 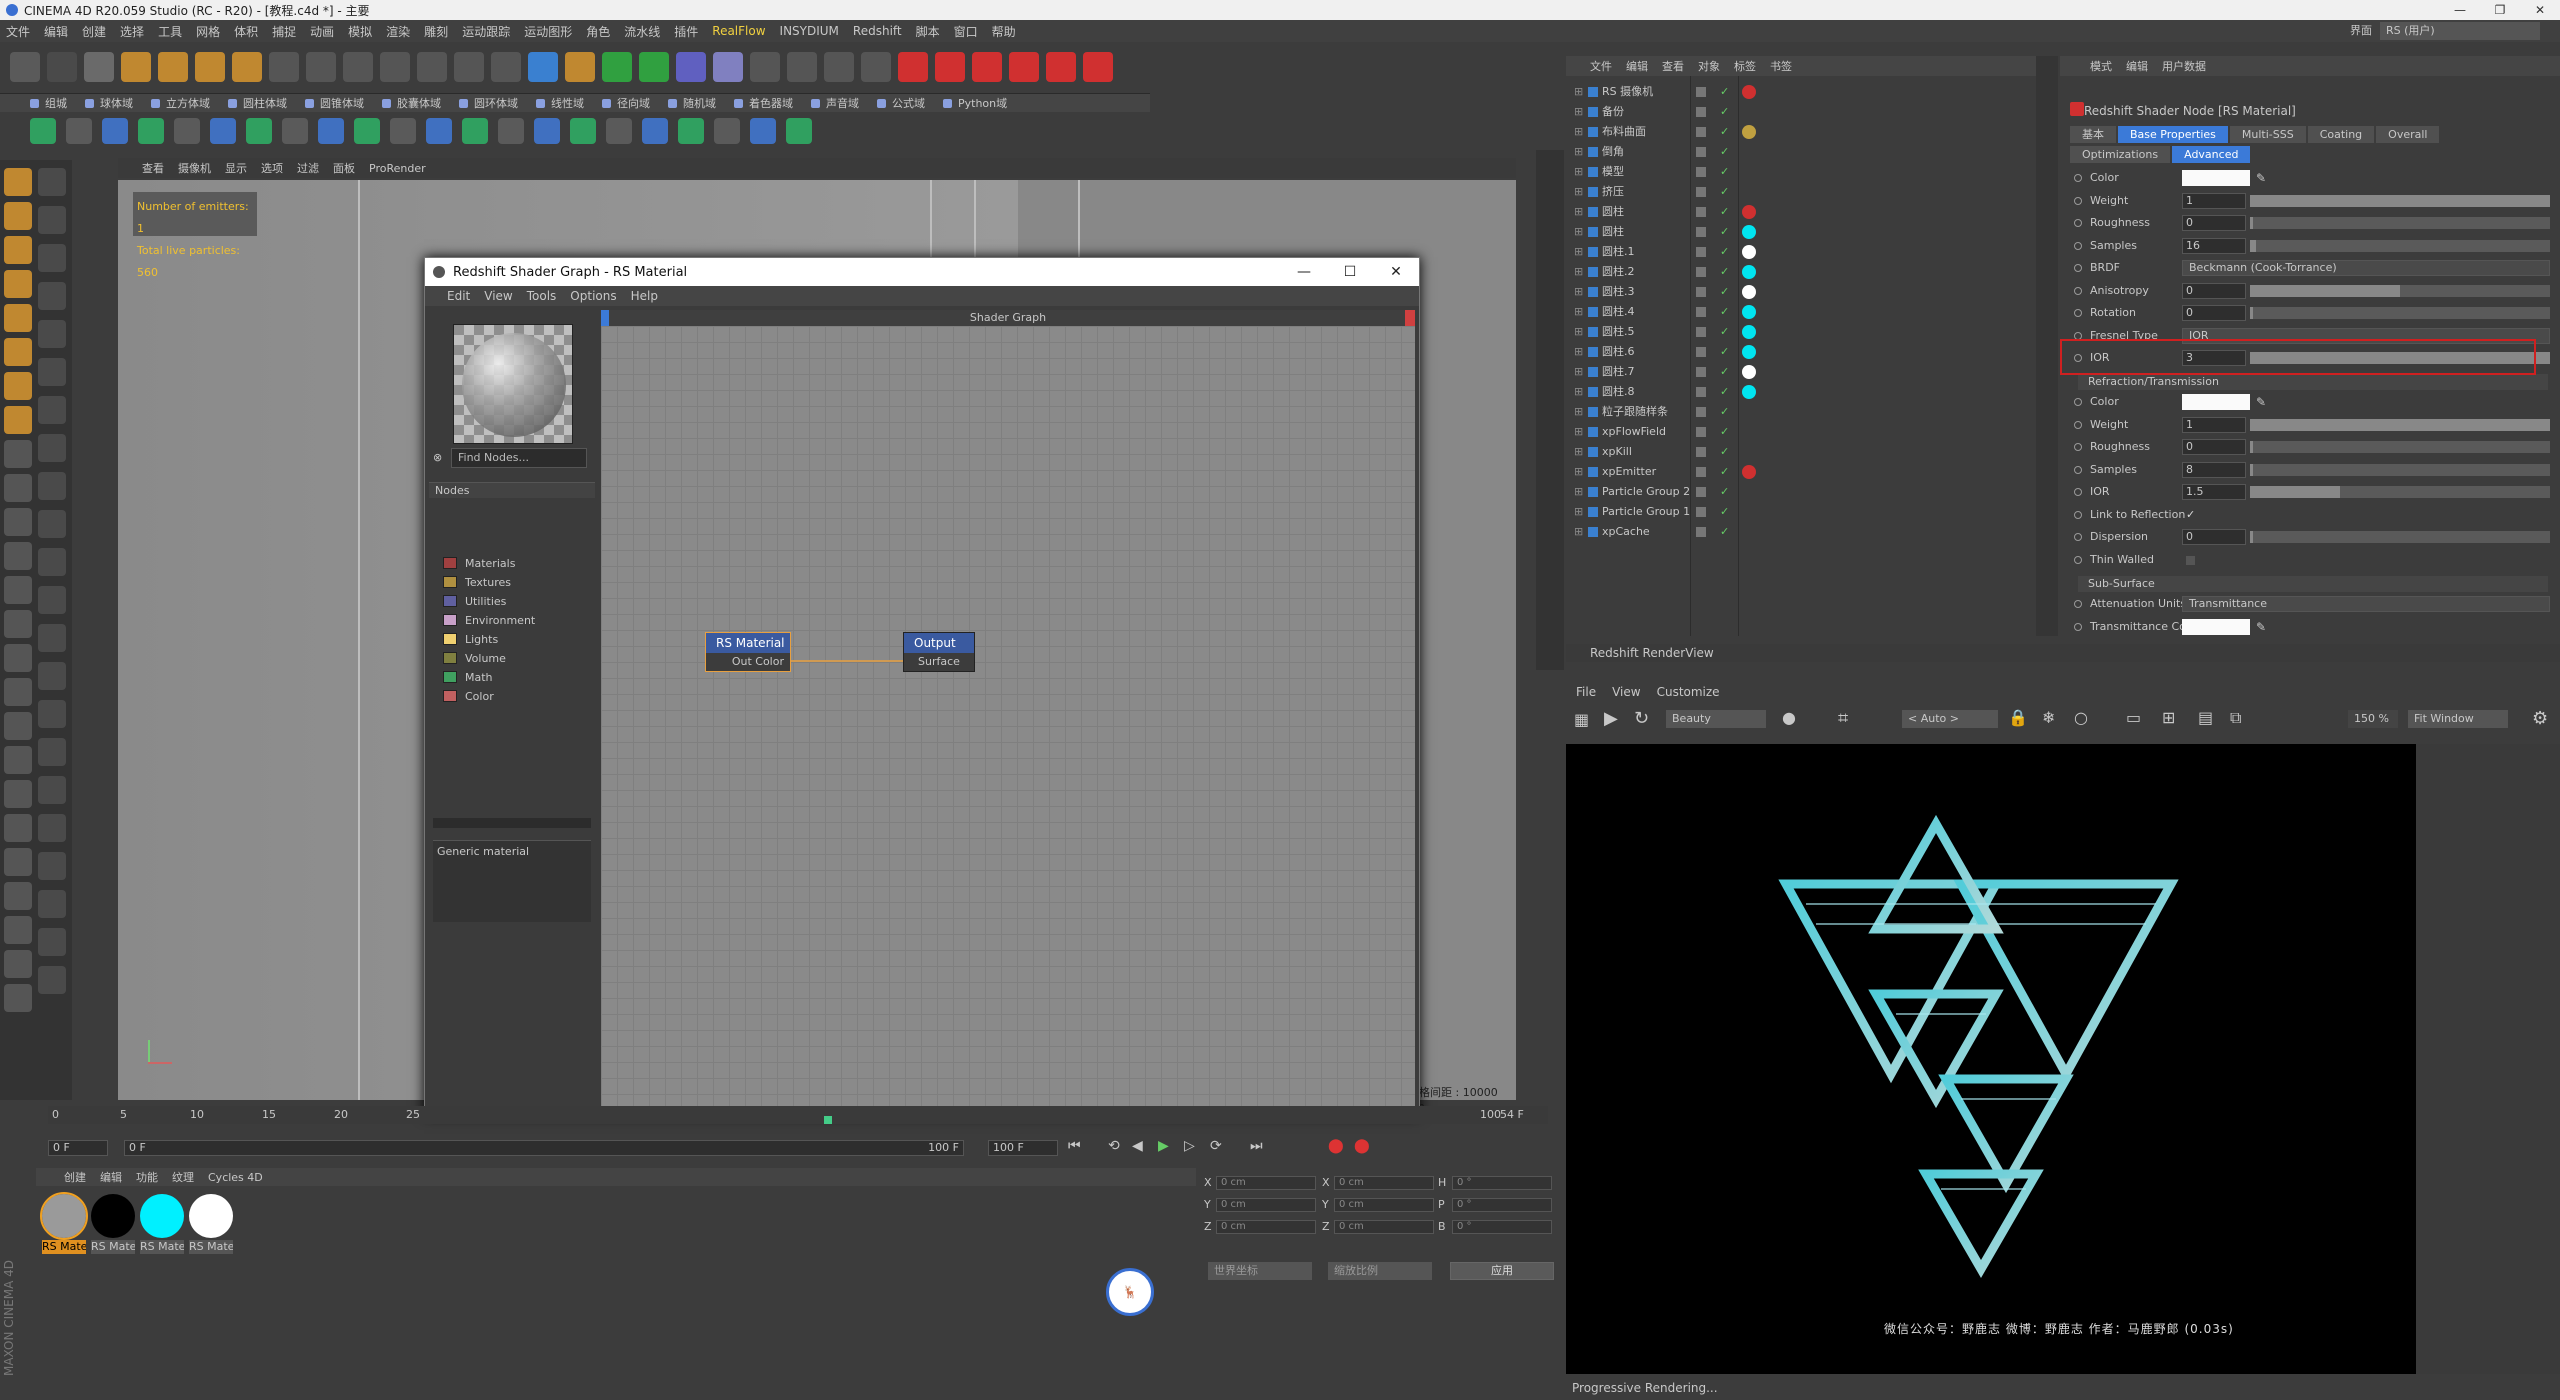 I want to click on viewport-menu-item: 过滤, so click(x=308, y=168).